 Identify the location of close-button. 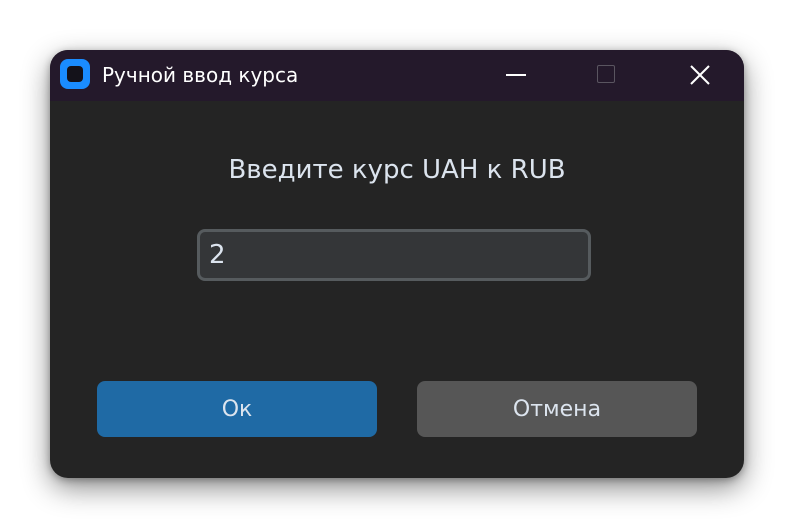
(700, 75).